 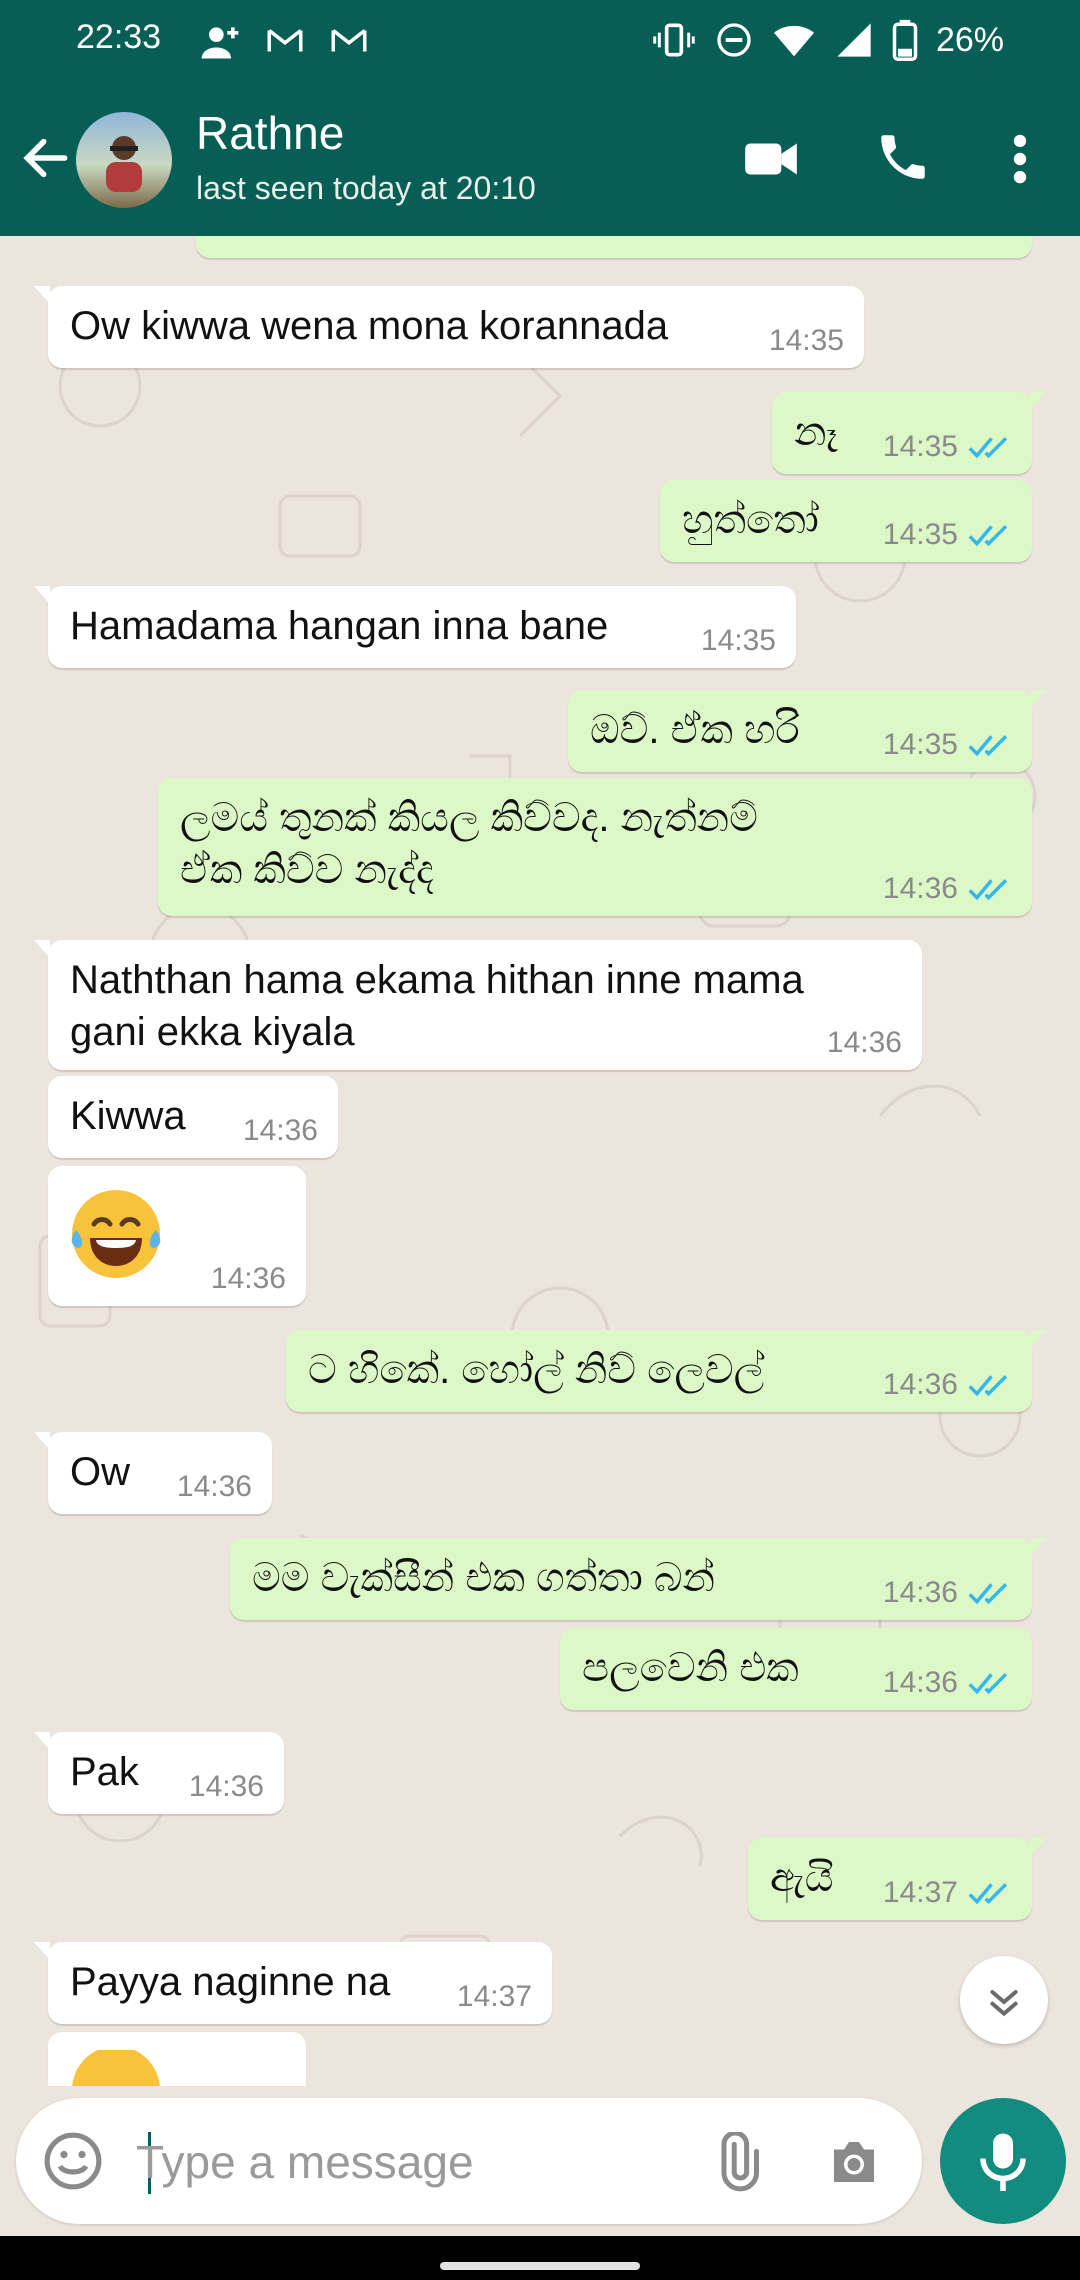 What do you see at coordinates (366, 188) in the screenshot?
I see `last-seen: last seen today at 20:10` at bounding box center [366, 188].